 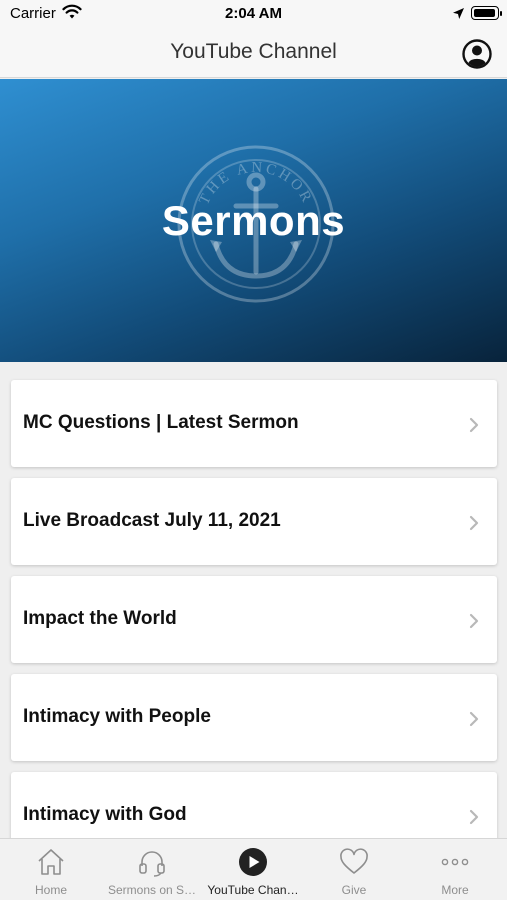 I want to click on list-item-label: Impact the World, so click(x=100, y=618).